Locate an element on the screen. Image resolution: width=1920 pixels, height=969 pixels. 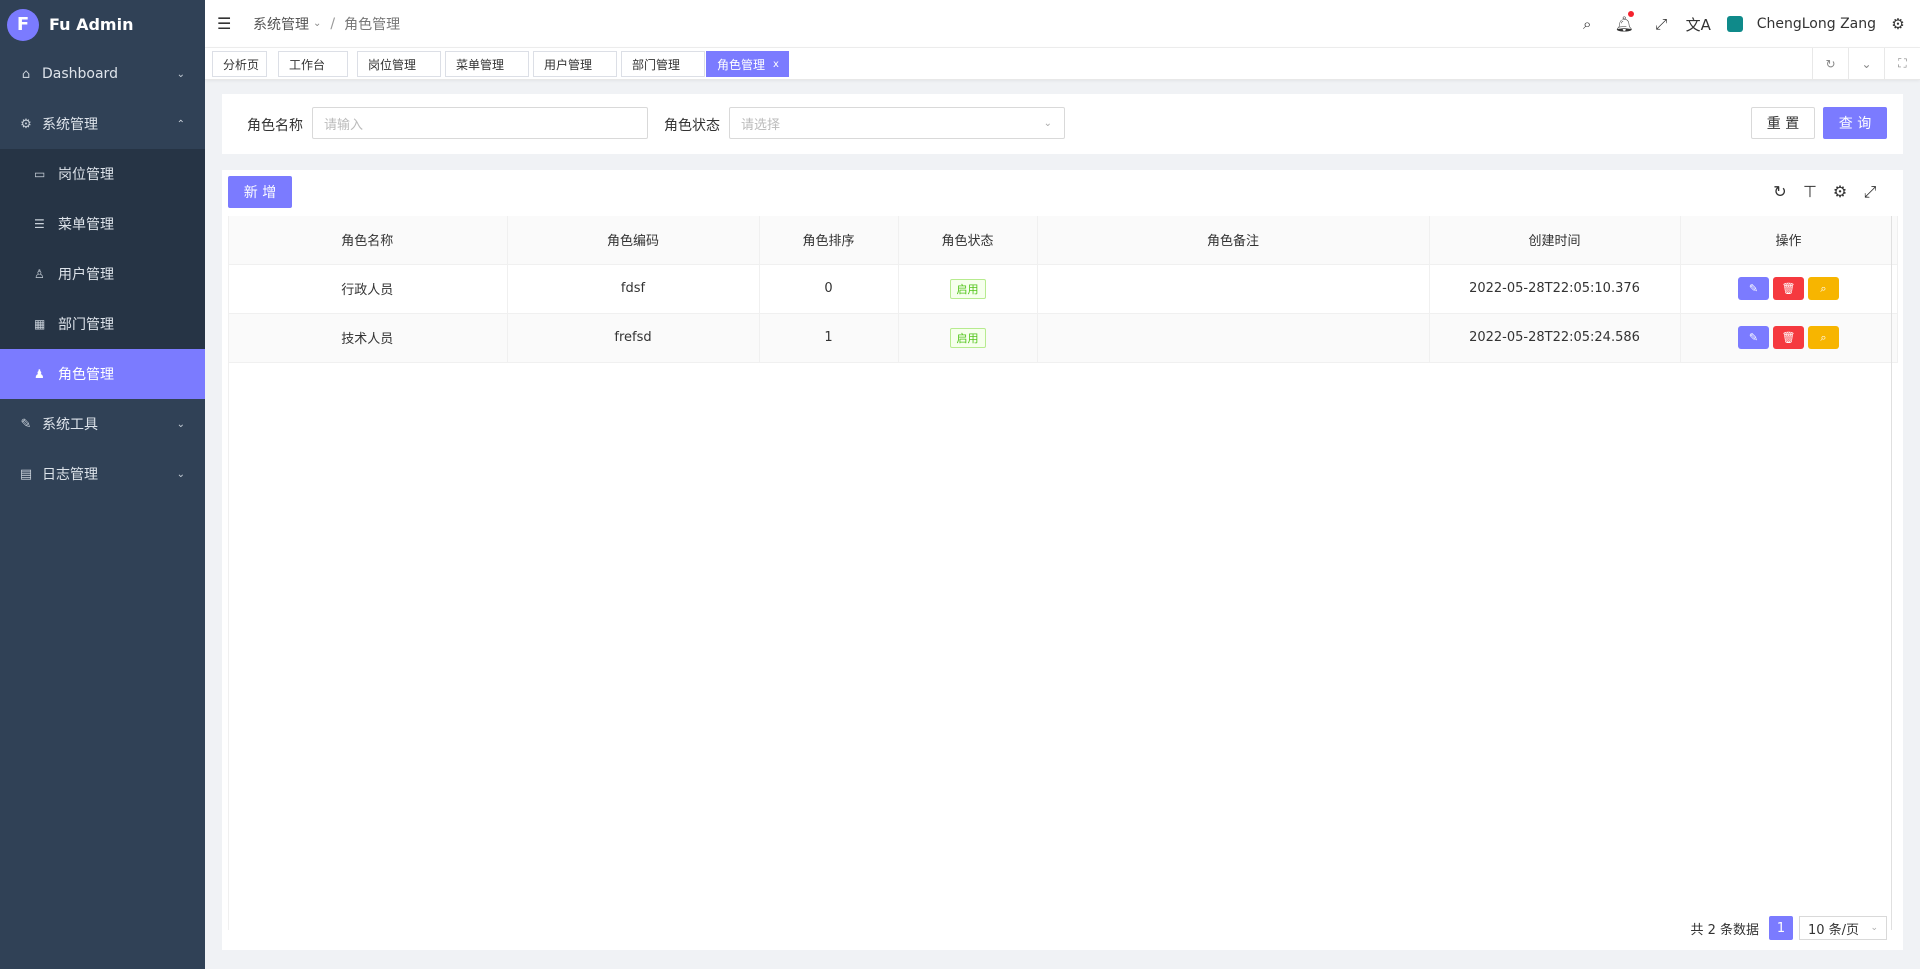
table-border is located at coordinates (228, 573).